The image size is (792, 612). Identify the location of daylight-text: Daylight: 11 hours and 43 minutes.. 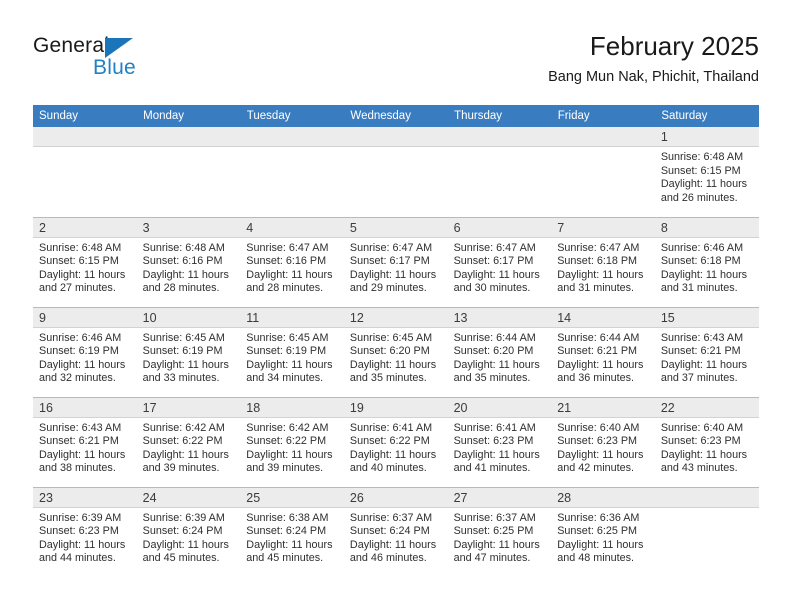
(704, 461).